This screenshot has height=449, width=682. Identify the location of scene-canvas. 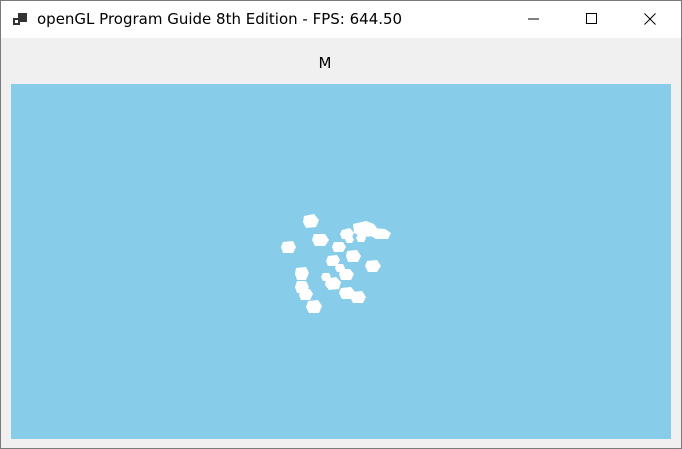
(336, 263).